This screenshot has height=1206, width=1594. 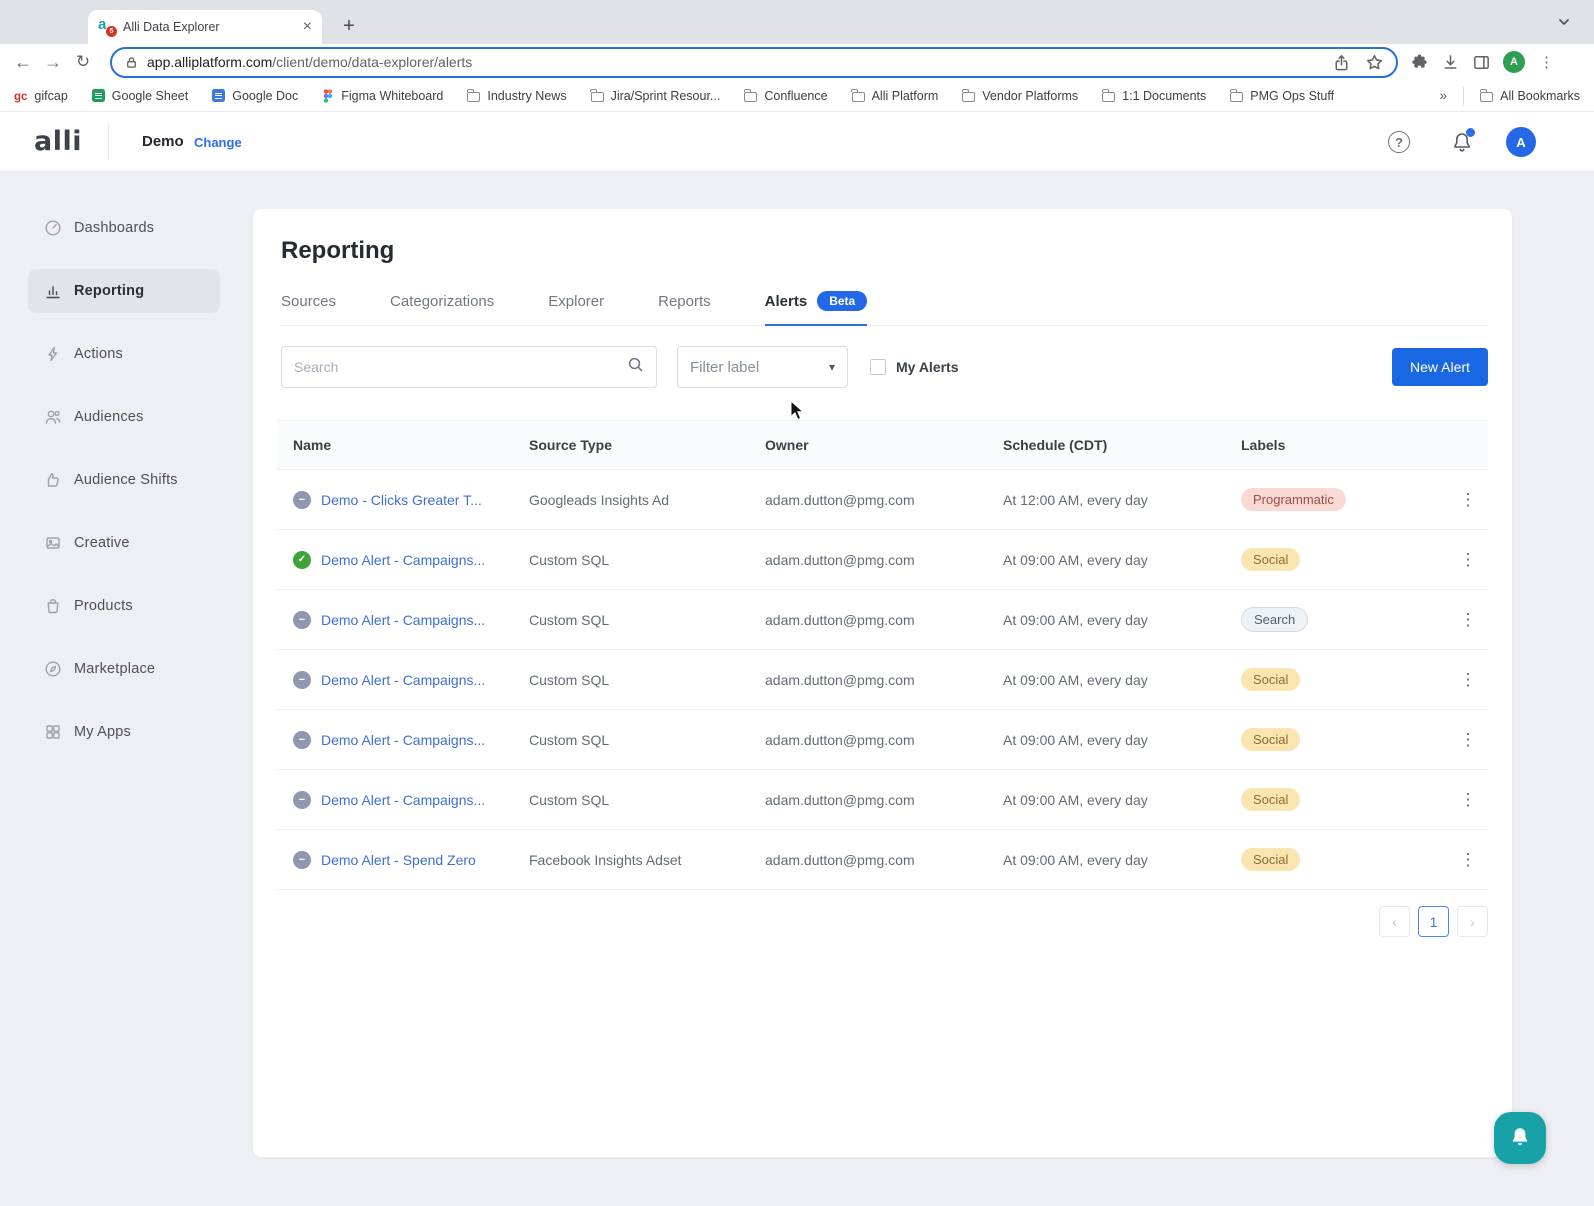 What do you see at coordinates (1529, 95) in the screenshot?
I see `all-bookmarks-button: All Bookmarks` at bounding box center [1529, 95].